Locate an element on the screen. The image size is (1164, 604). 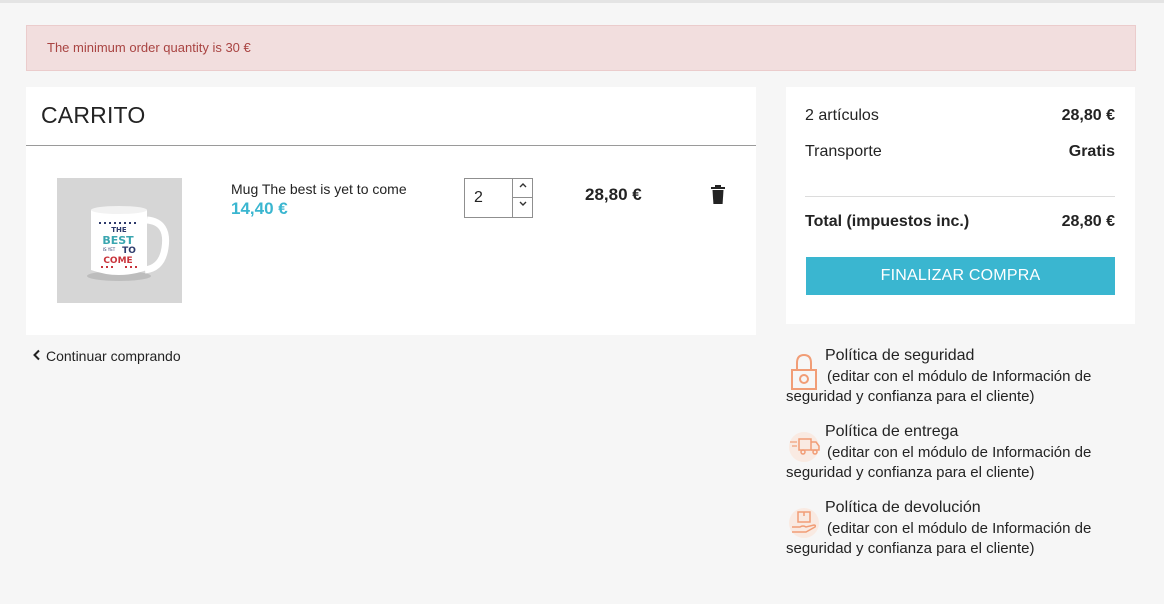
quantity-input: 2 is located at coordinates (489, 198).